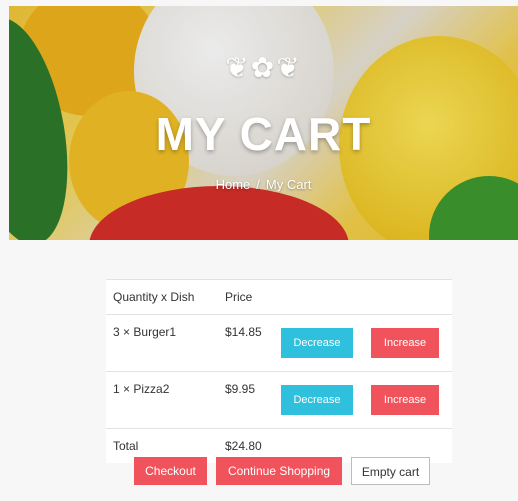 This screenshot has width=518, height=501. Describe the element at coordinates (170, 471) in the screenshot. I see `checkout-button: Checkout` at that location.